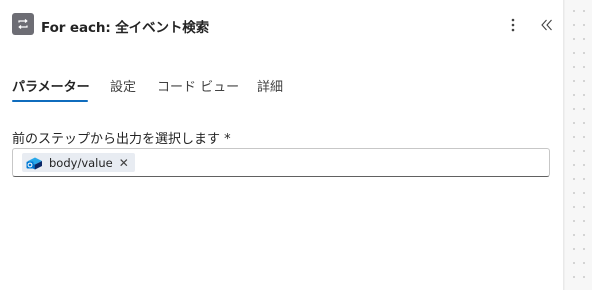 Image resolution: width=592 pixels, height=290 pixels. I want to click on tab-parameters: パラメーター, so click(51, 90).